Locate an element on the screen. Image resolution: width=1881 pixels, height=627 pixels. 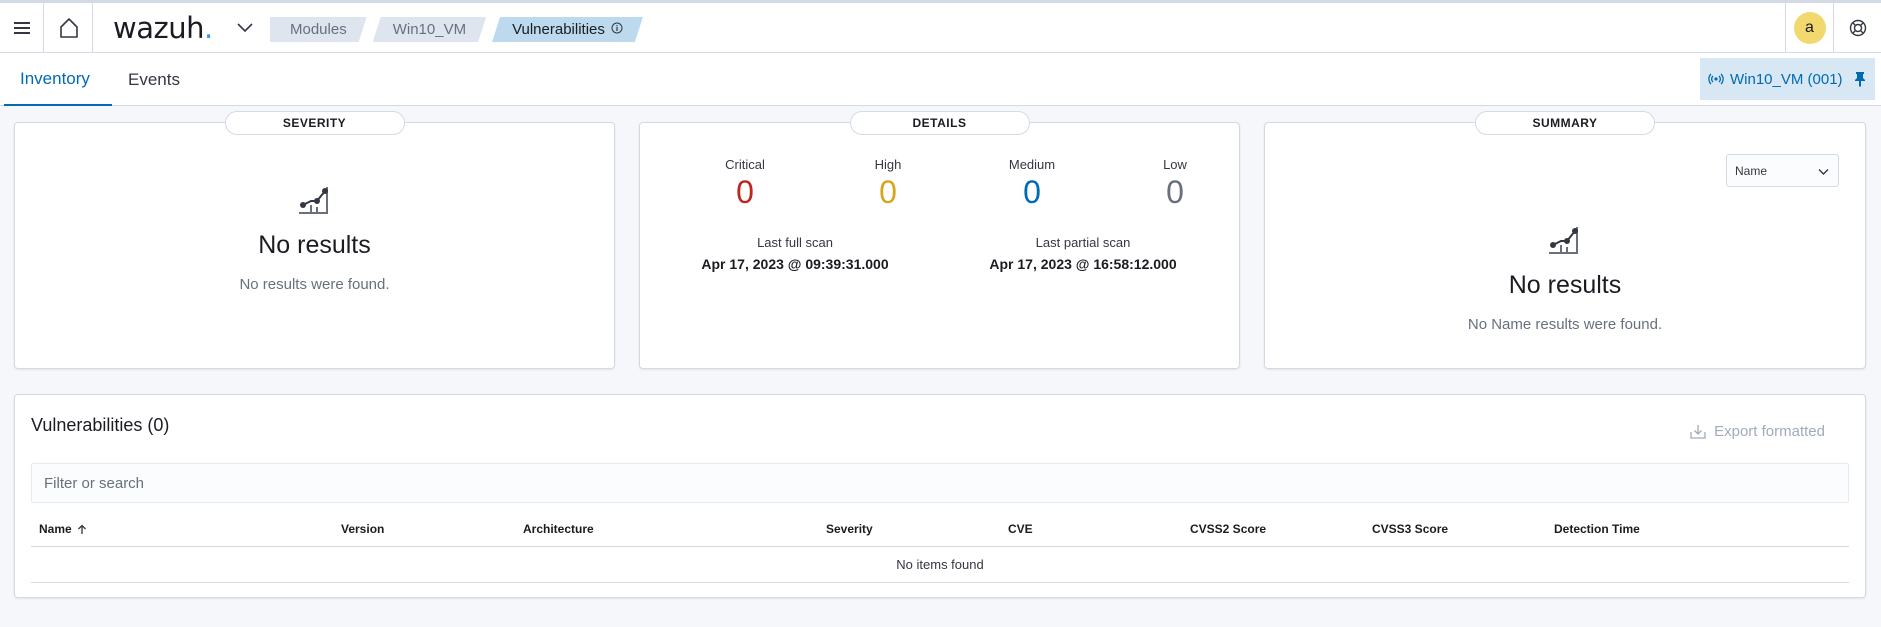
severity-high: High 0 is located at coordinates (888, 184).